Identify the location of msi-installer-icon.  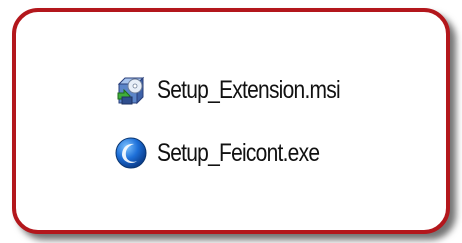
(131, 90).